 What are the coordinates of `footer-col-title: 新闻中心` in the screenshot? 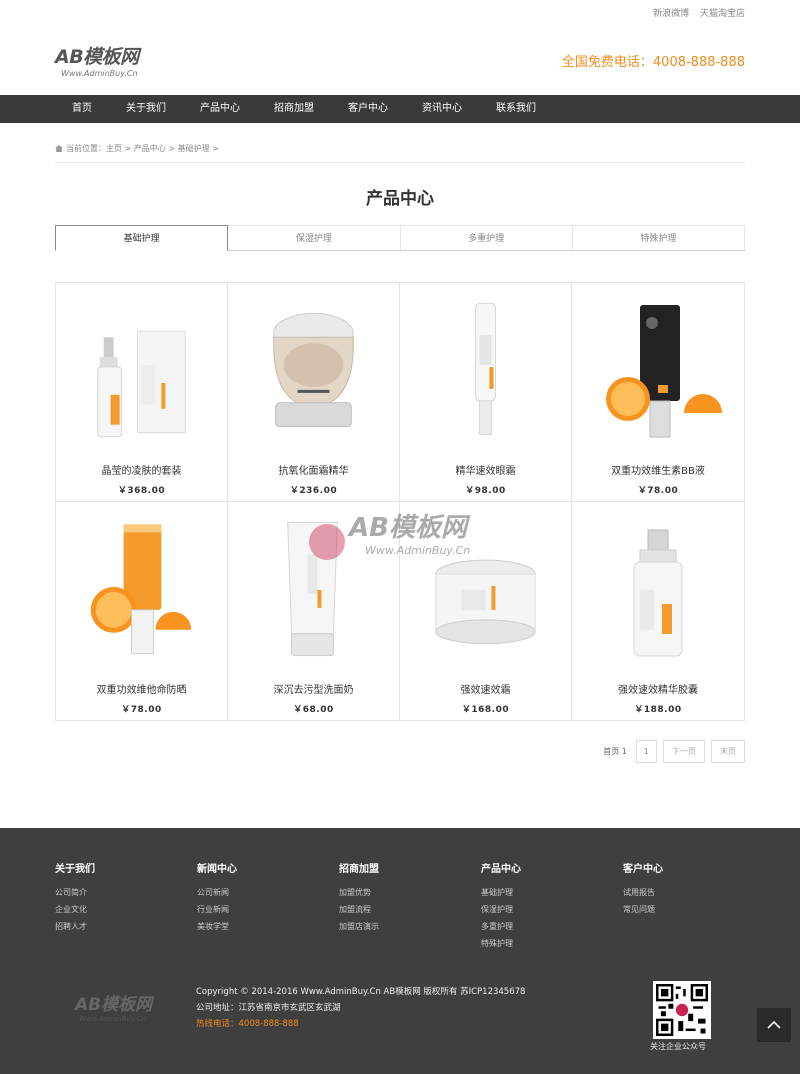 It's located at (217, 867).